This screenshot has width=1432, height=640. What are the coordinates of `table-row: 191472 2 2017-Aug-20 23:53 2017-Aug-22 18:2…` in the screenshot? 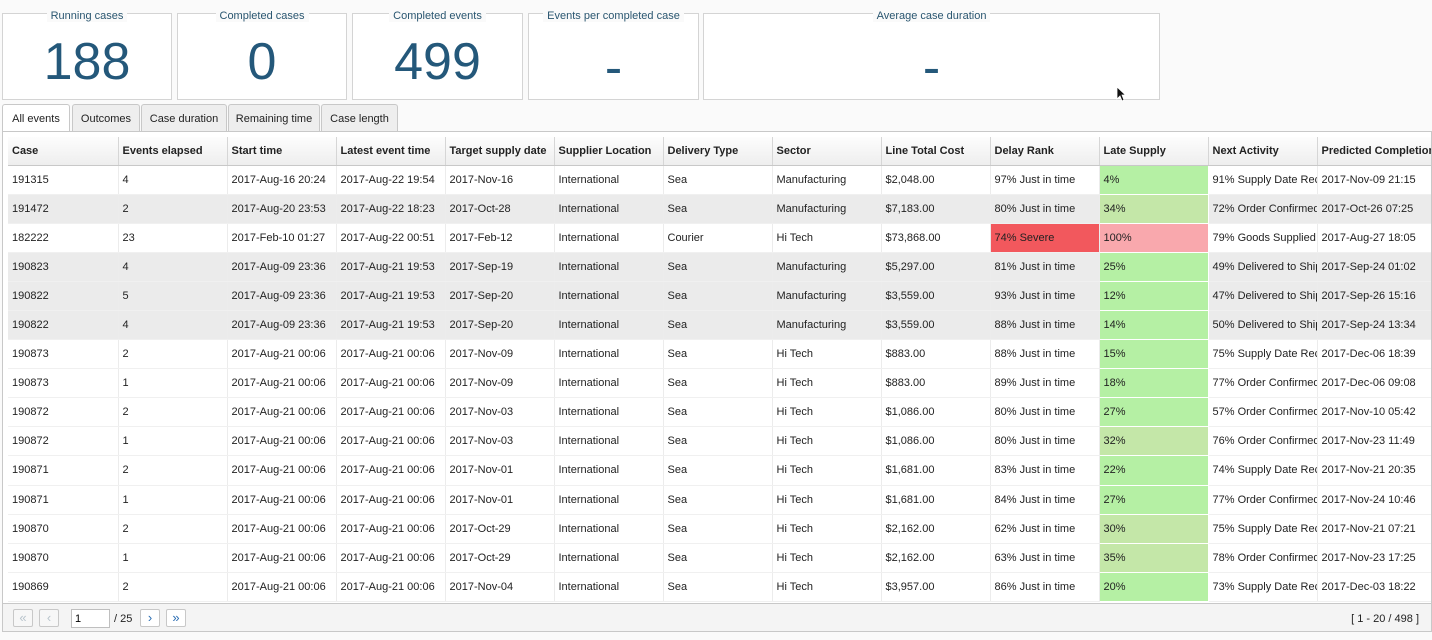 It's located at (719, 209).